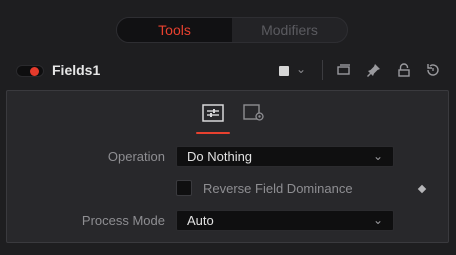 The image size is (456, 255). What do you see at coordinates (254, 113) in the screenshot?
I see `settings-icon` at bounding box center [254, 113].